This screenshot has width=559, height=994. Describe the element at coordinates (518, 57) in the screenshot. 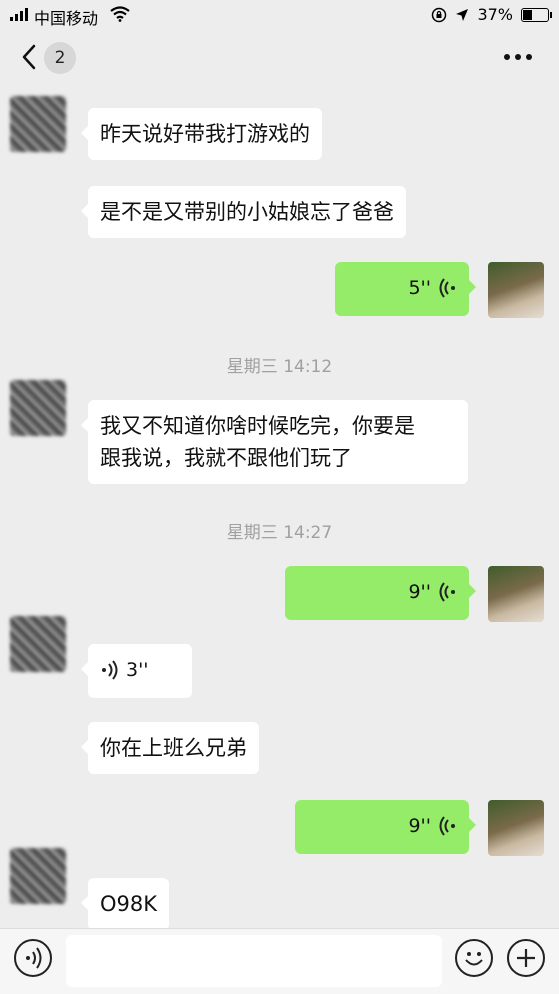

I see `more-options-icon` at that location.